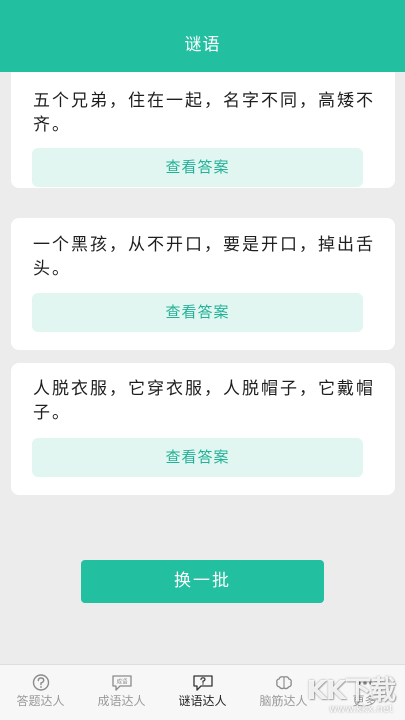 Image resolution: width=405 pixels, height=720 pixels. What do you see at coordinates (202, 701) in the screenshot?
I see `tab-label: 谜语达人` at bounding box center [202, 701].